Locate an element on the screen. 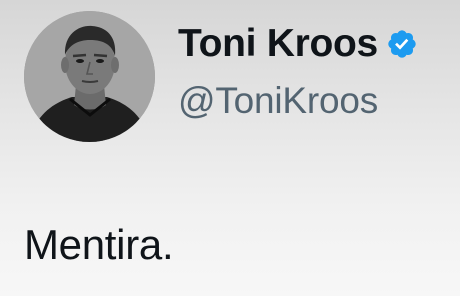  profile-photo is located at coordinates (89, 76).